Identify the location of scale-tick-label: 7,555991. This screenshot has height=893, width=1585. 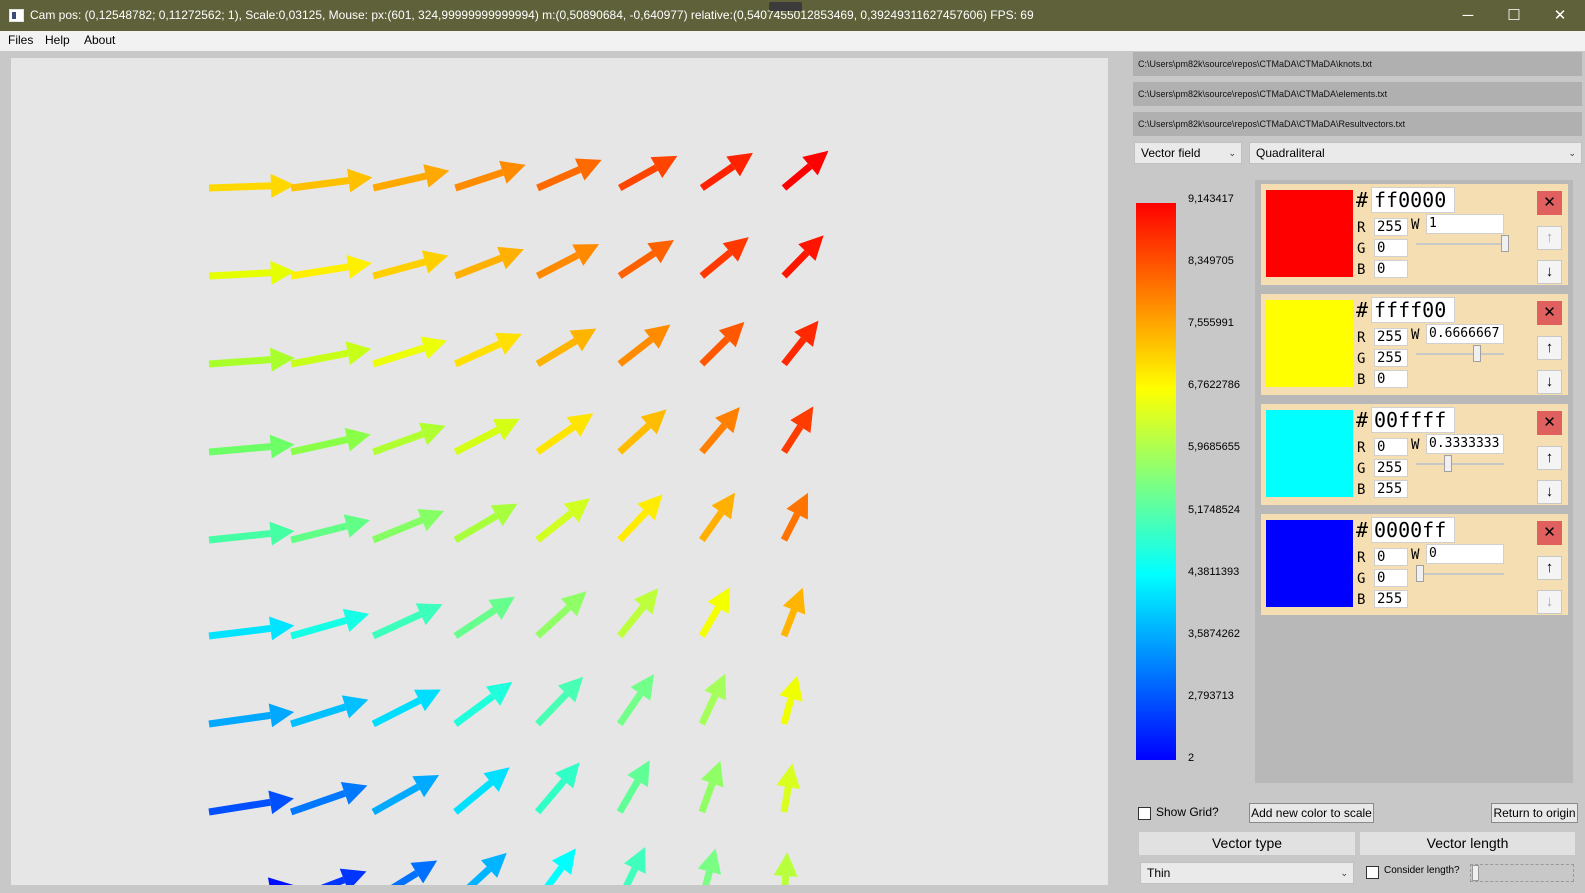
(1211, 323).